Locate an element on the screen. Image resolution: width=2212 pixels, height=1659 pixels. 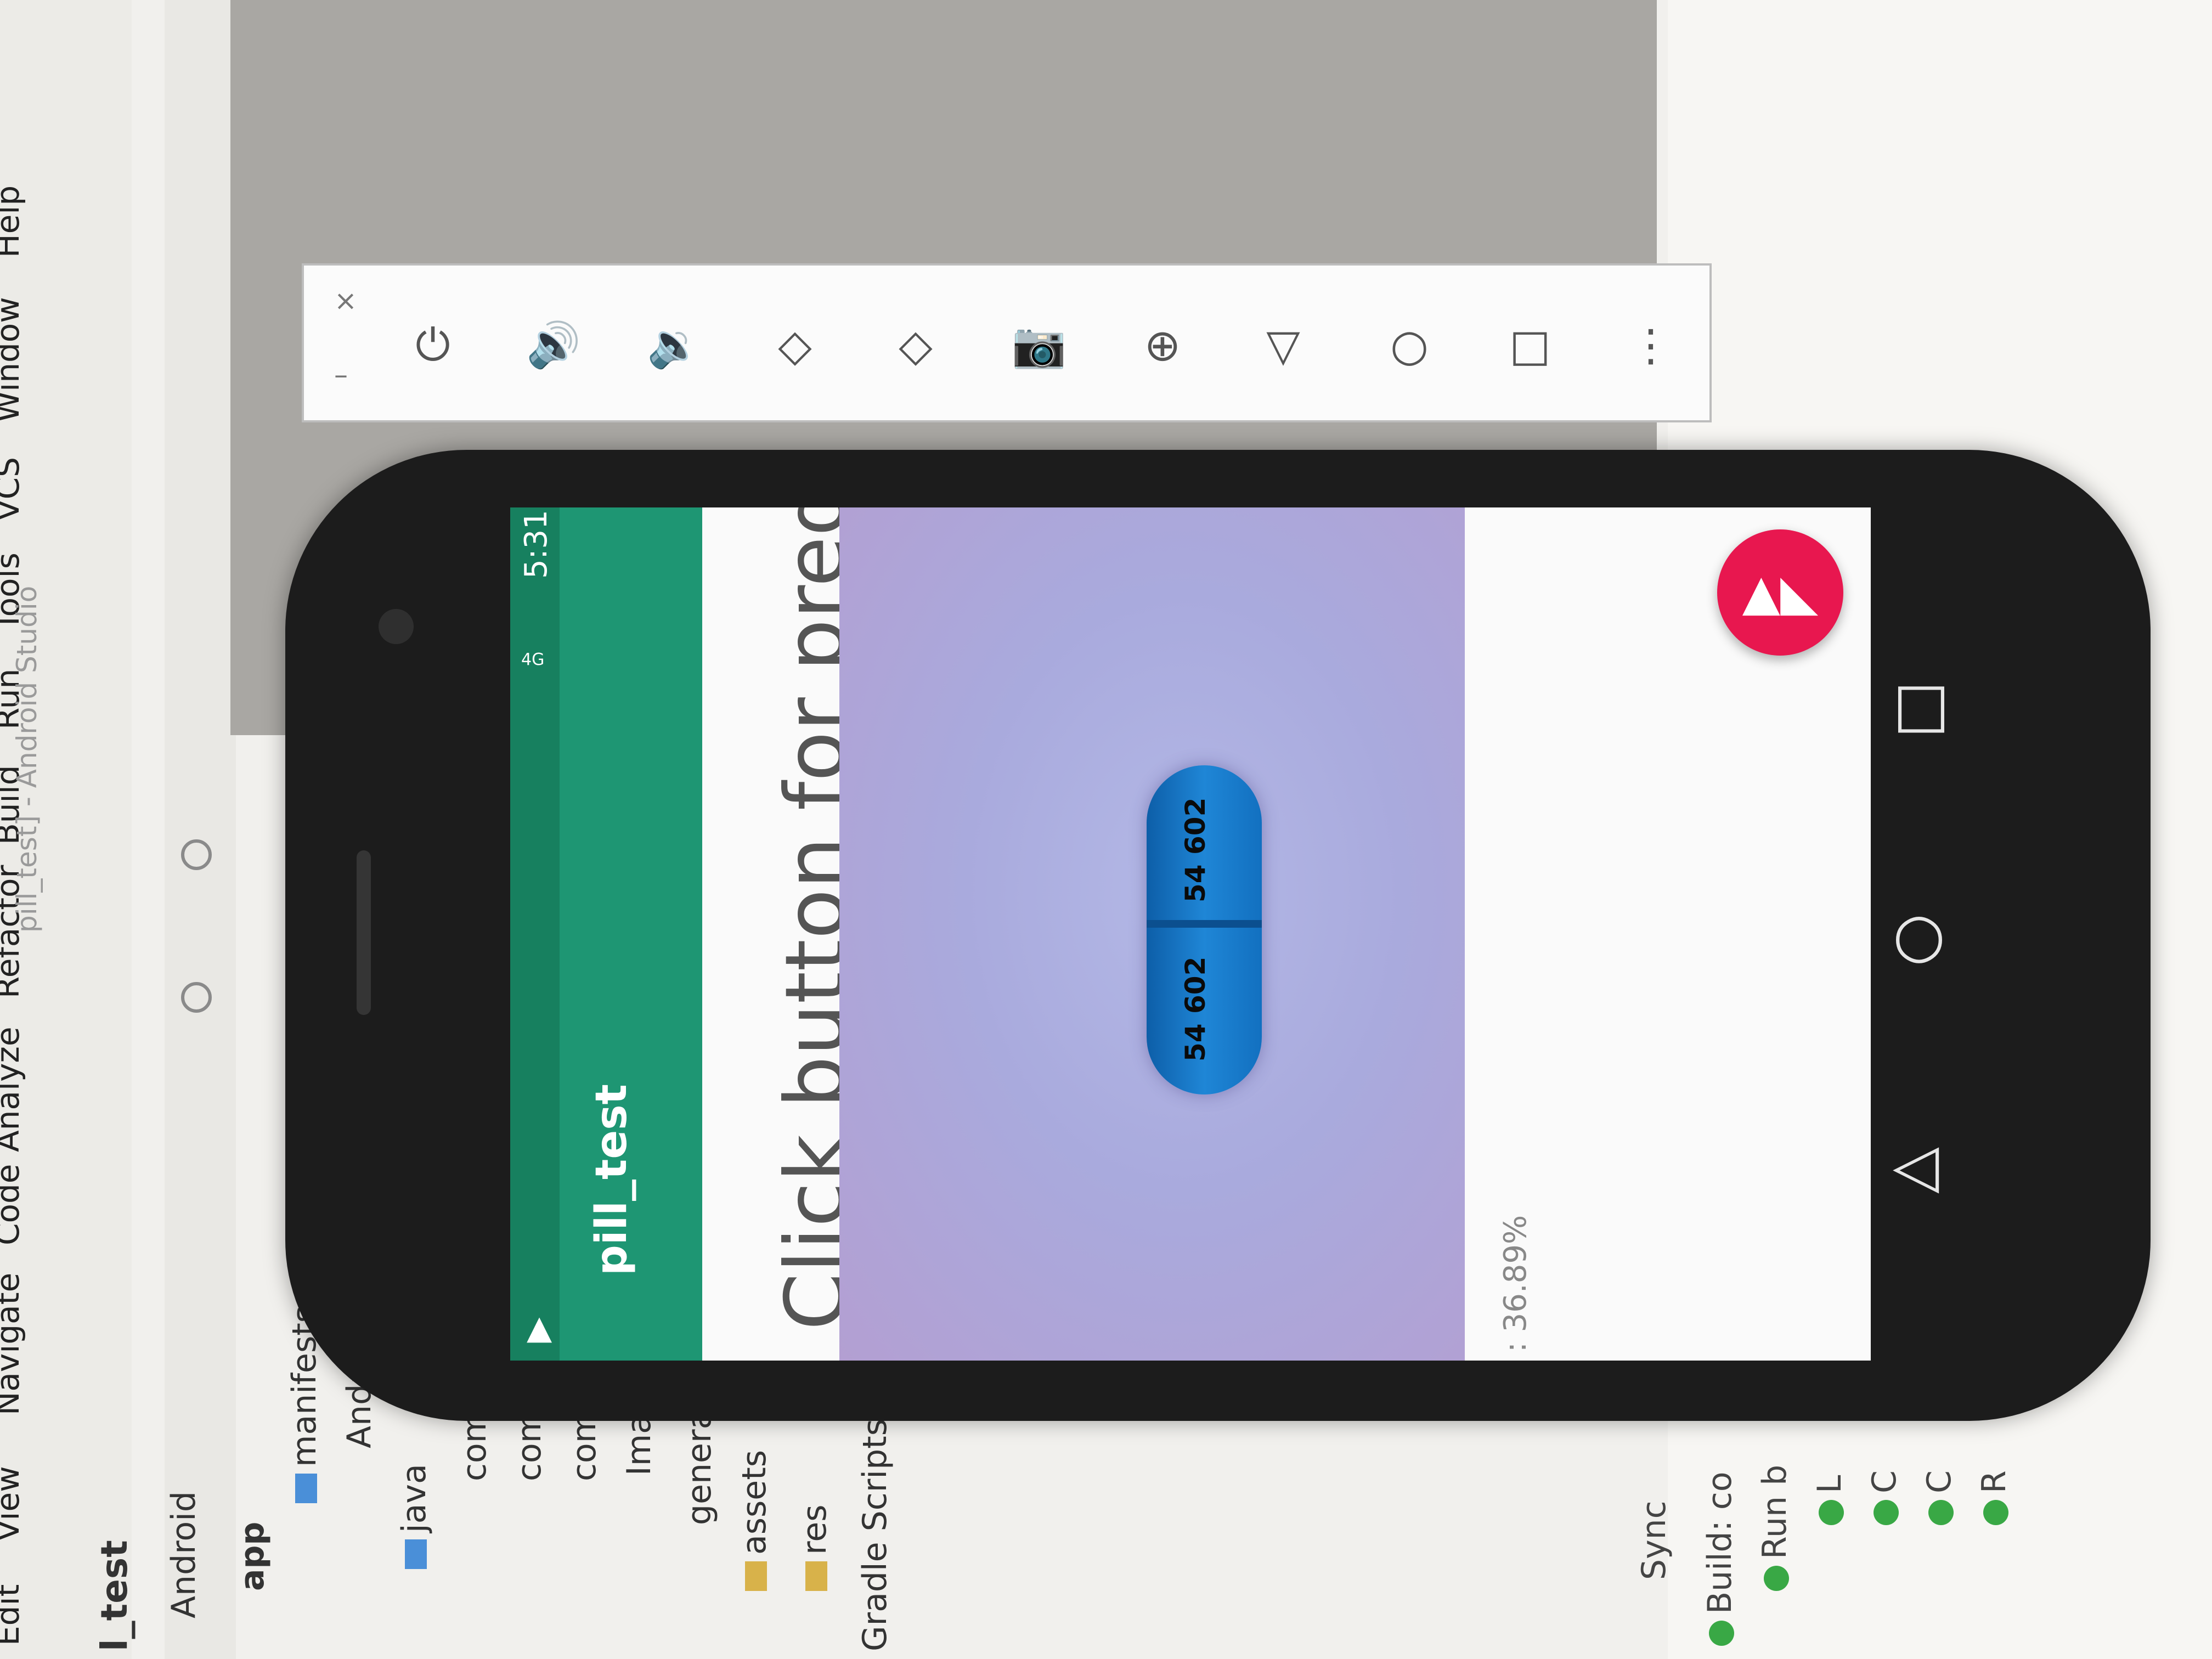
ide-toolbar is located at coordinates (201, 830).